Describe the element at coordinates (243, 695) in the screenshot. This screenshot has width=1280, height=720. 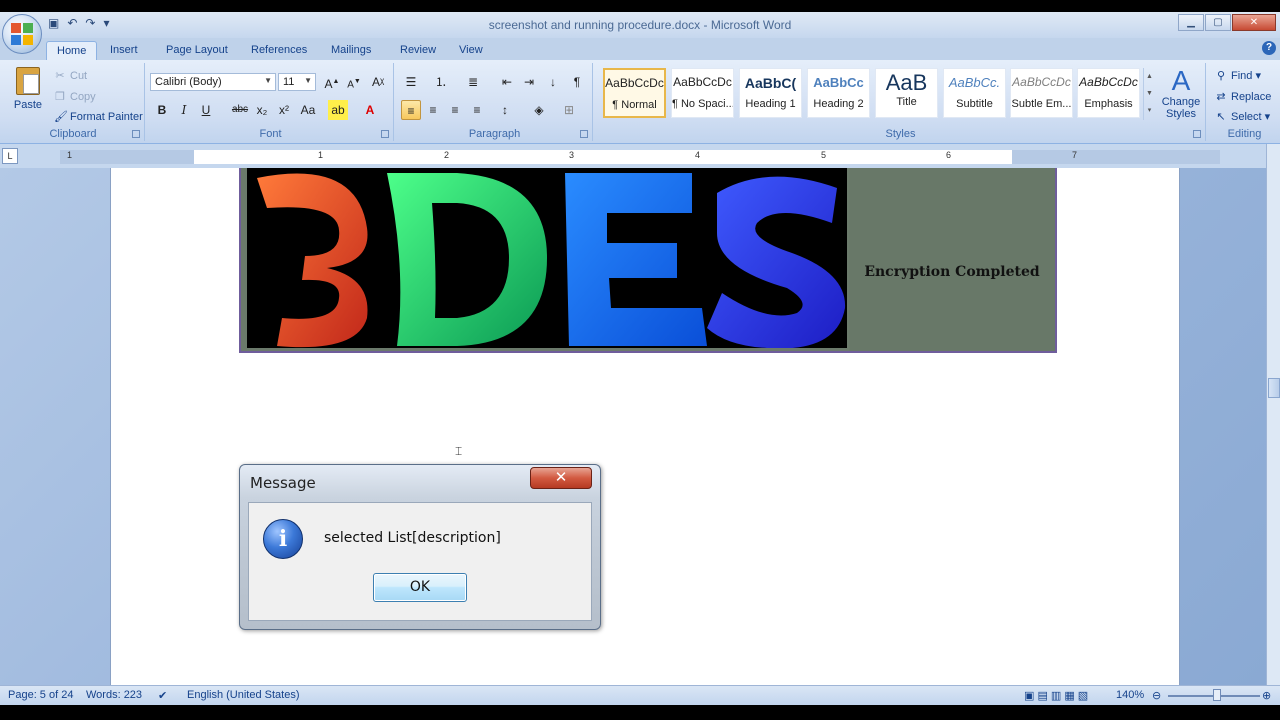
I see `language-indicator: English (United States)` at that location.